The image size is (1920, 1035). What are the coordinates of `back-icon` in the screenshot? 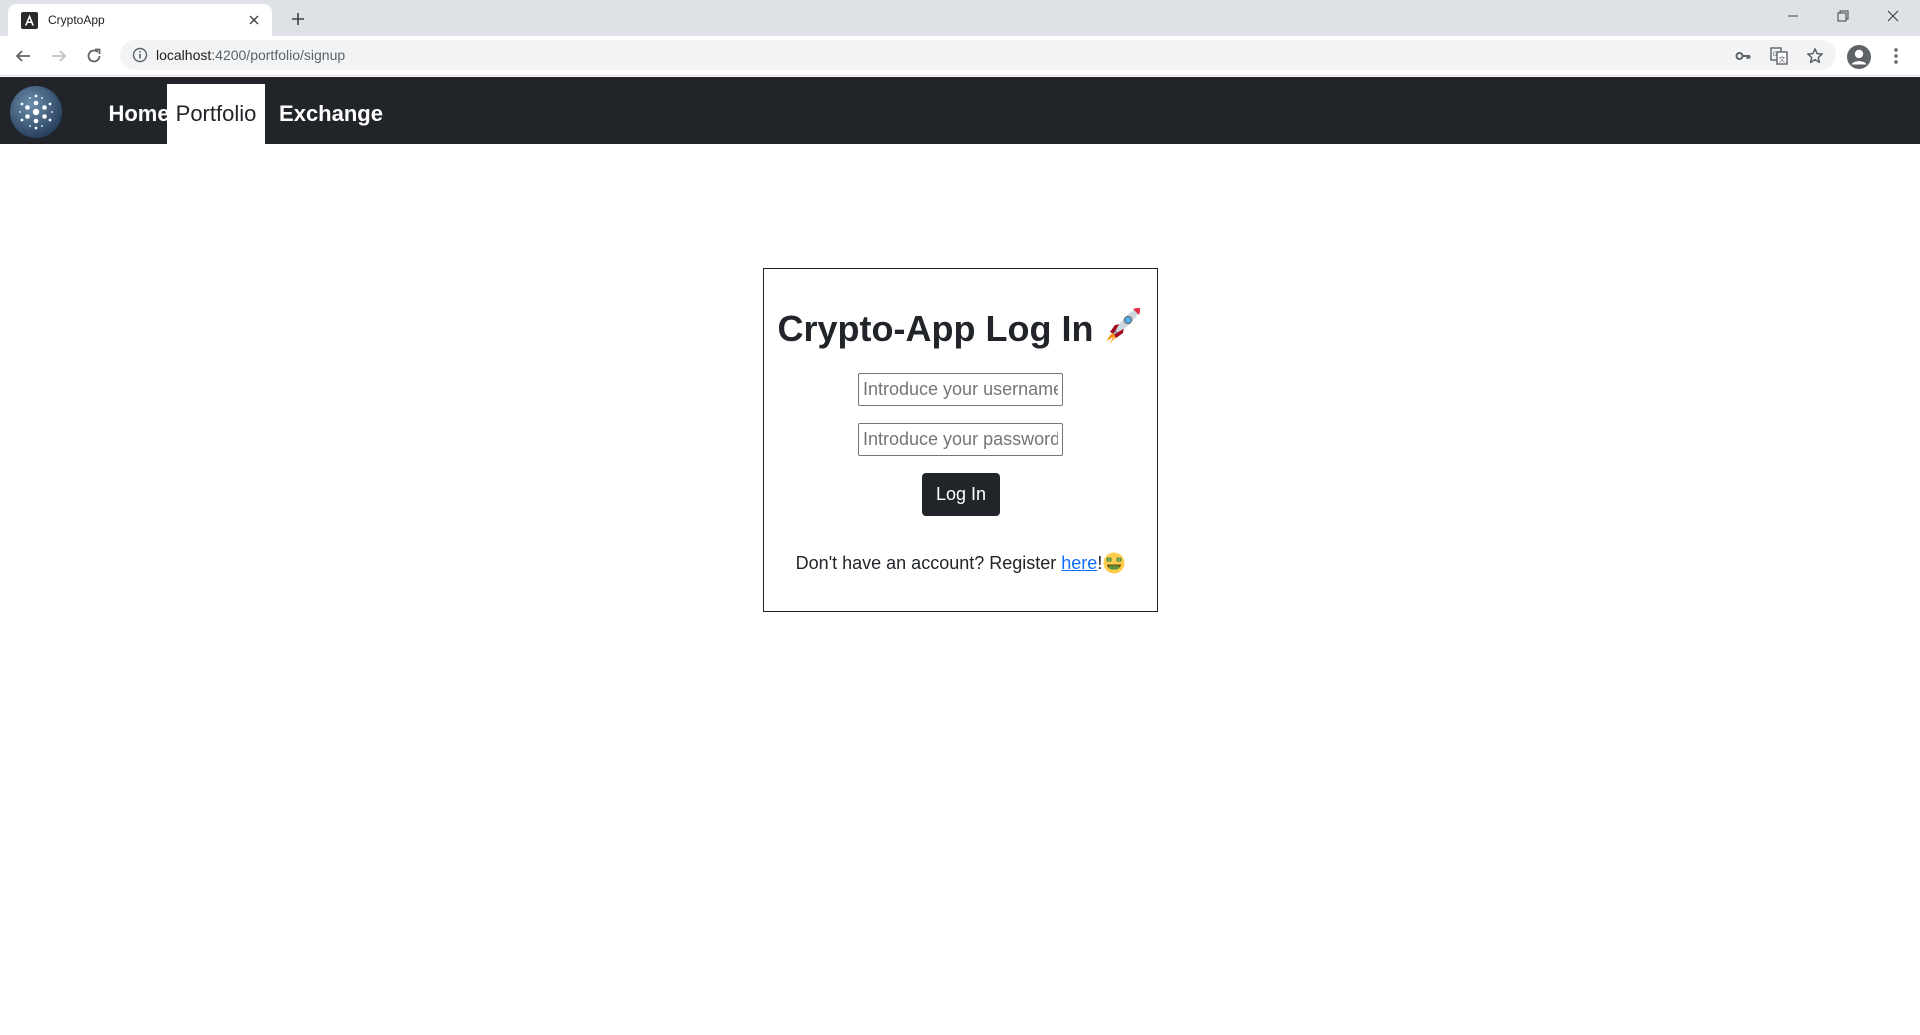 It's located at (23, 56).